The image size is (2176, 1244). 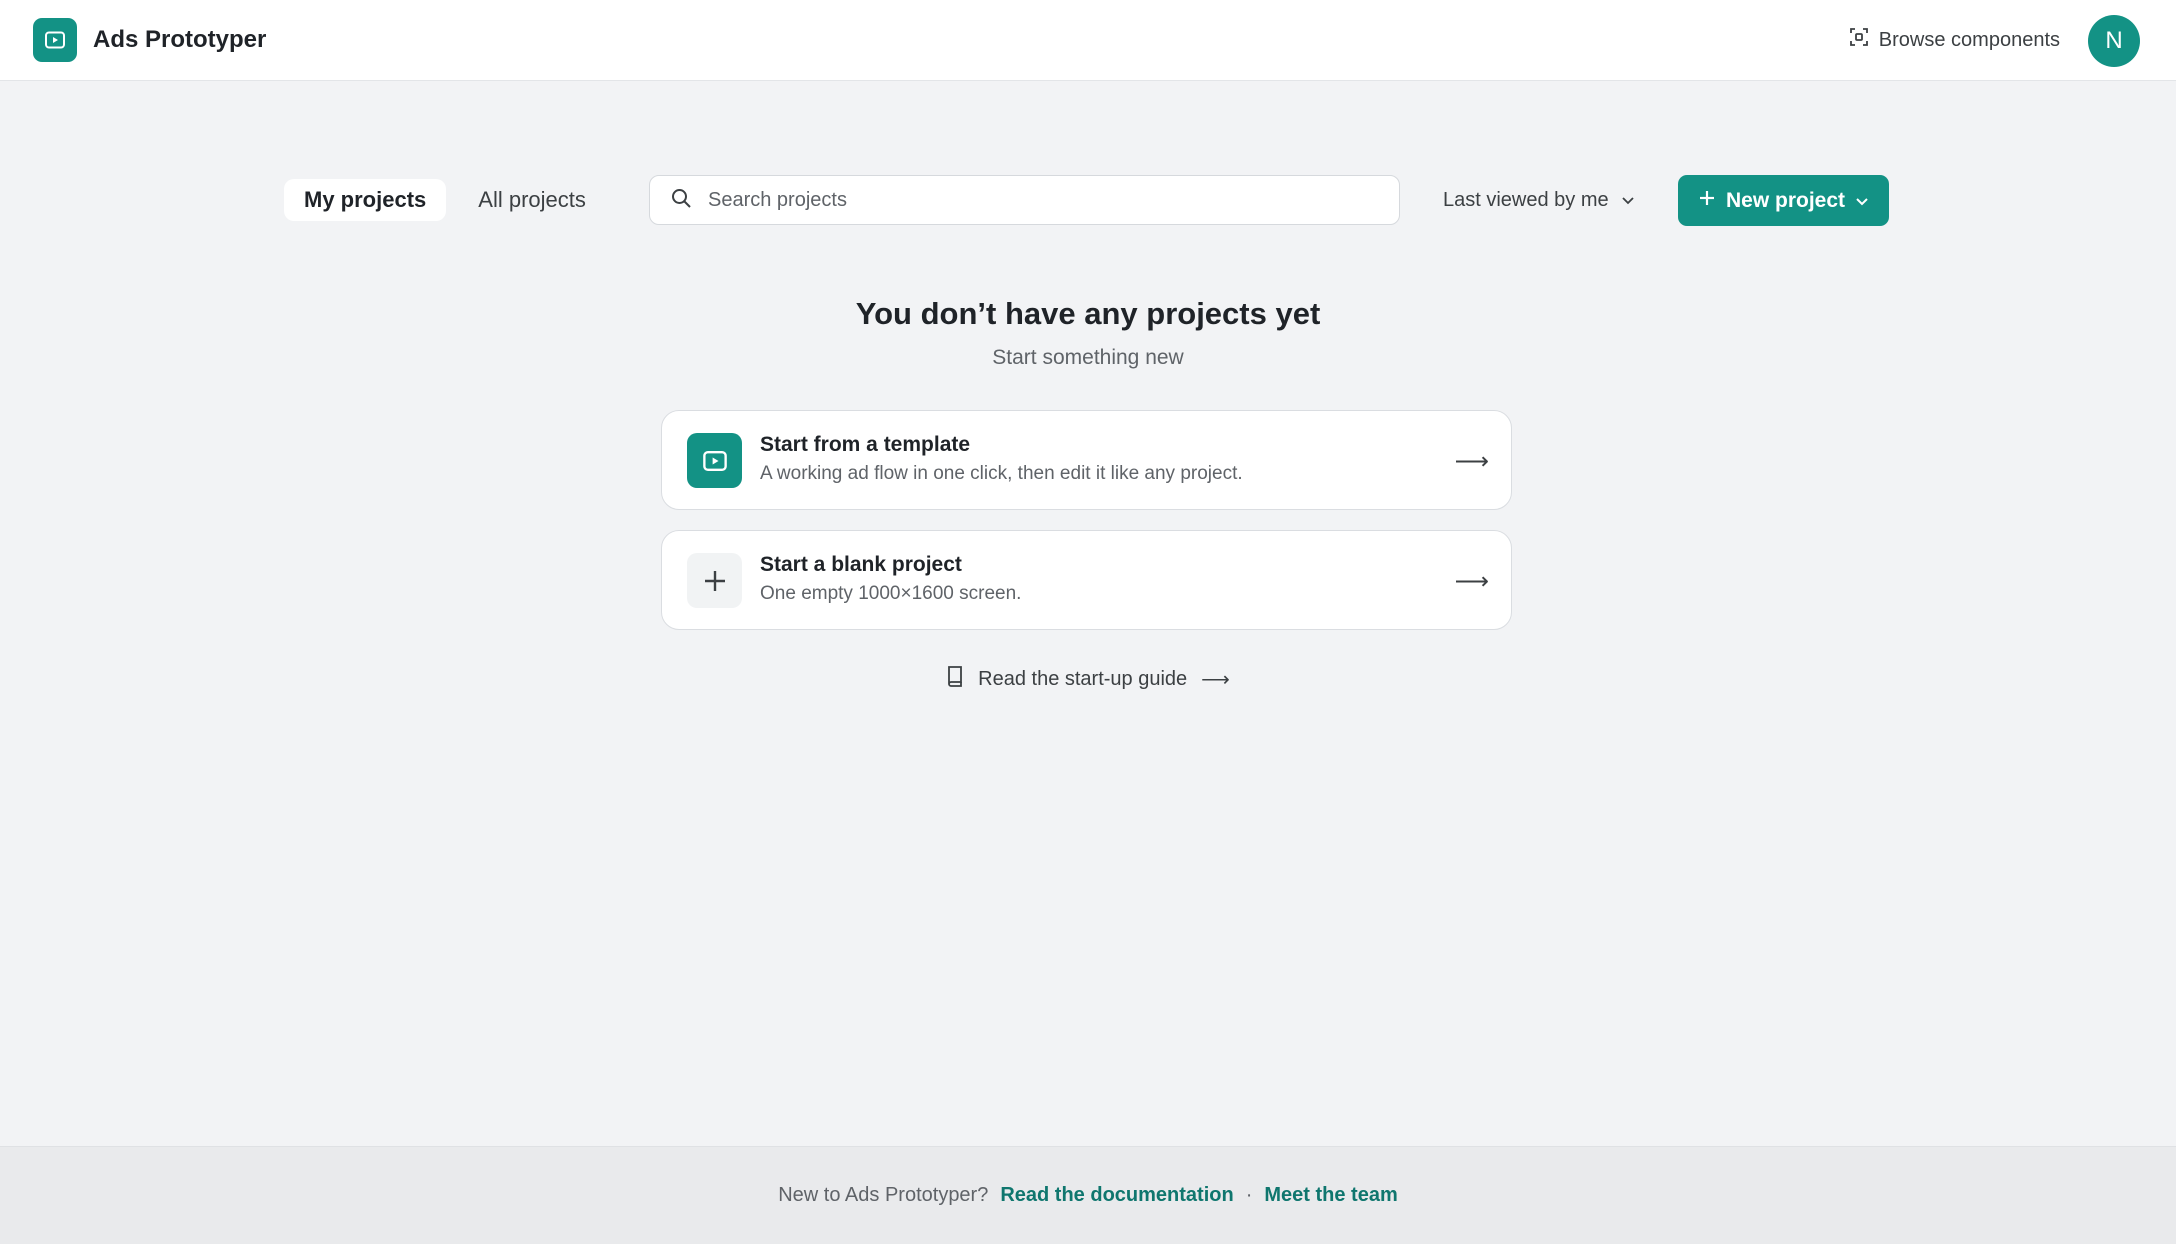 I want to click on startup-guide-label: Read the start-up guide, so click(x=1083, y=678).